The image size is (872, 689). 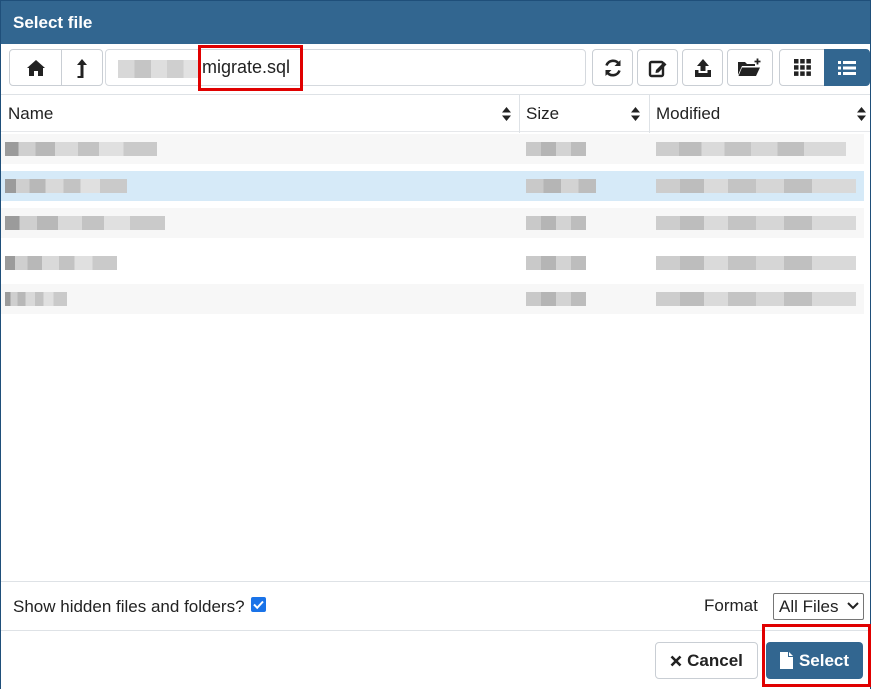 I want to click on column-label-size: Size, so click(x=543, y=113).